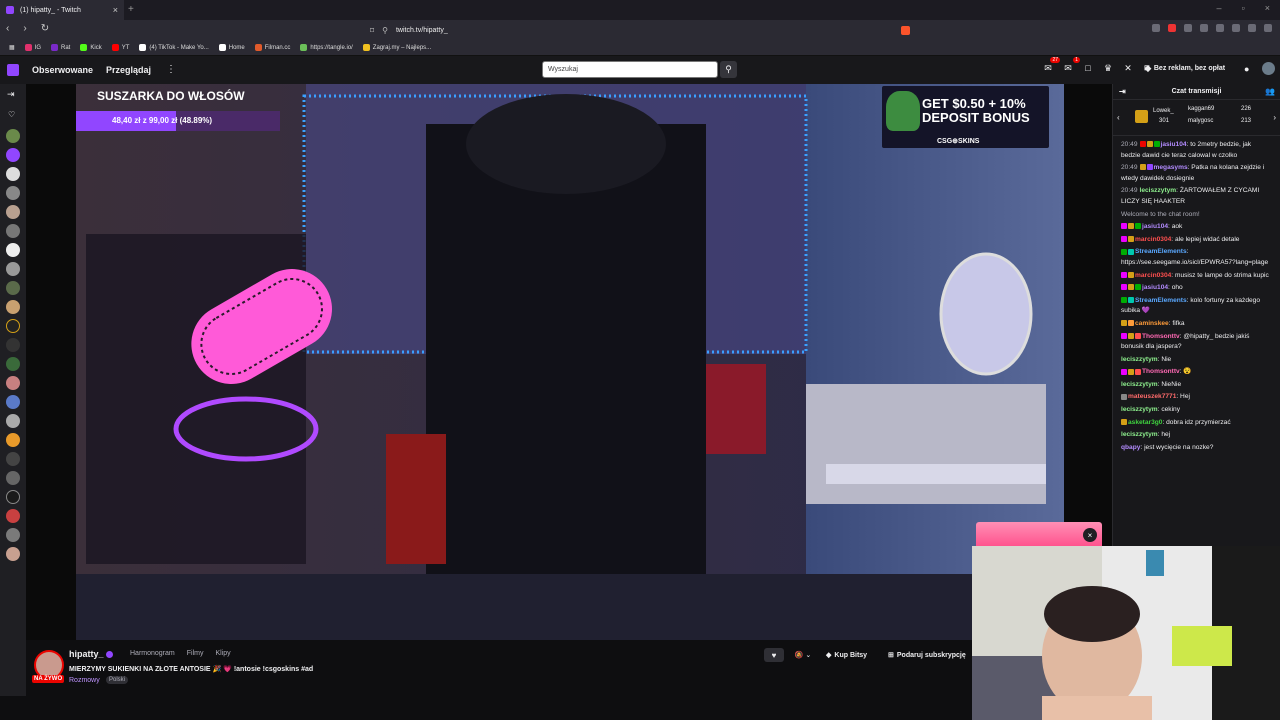  Describe the element at coordinates (131, 9) in the screenshot. I see `new-tab-button: +` at that location.